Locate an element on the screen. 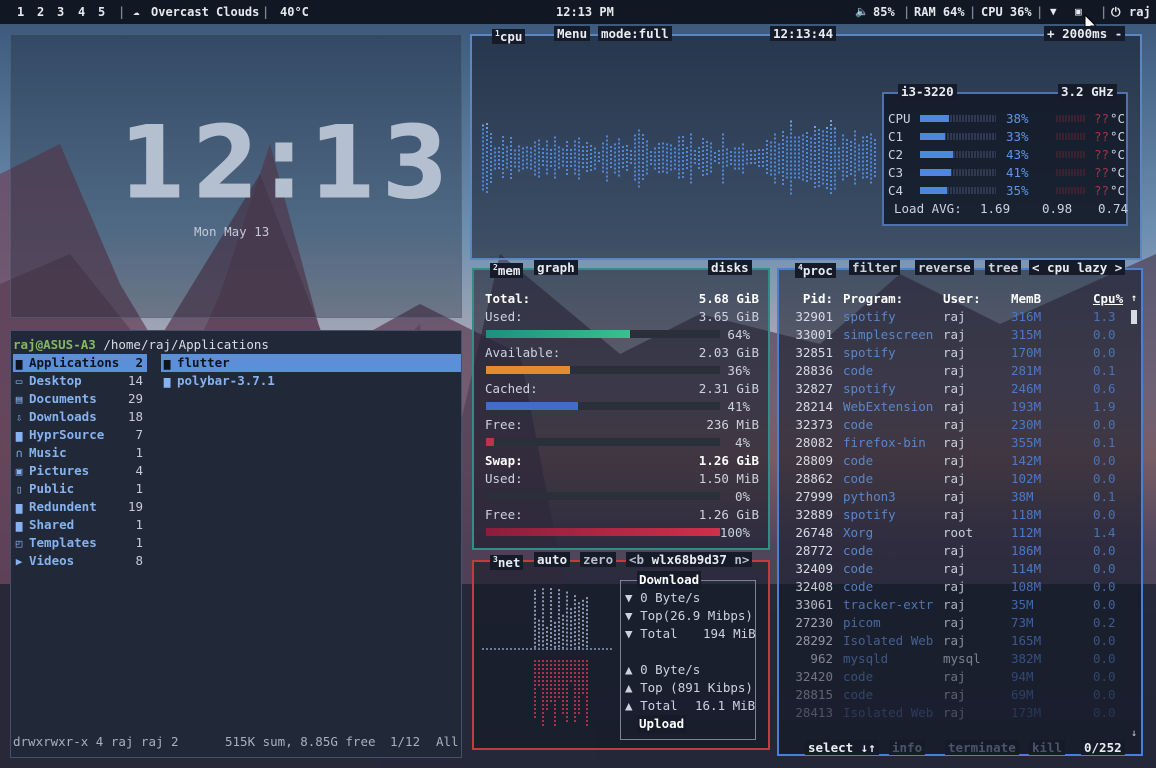 The image size is (1156, 768). big-clock: 12:13 is located at coordinates (287, 163).